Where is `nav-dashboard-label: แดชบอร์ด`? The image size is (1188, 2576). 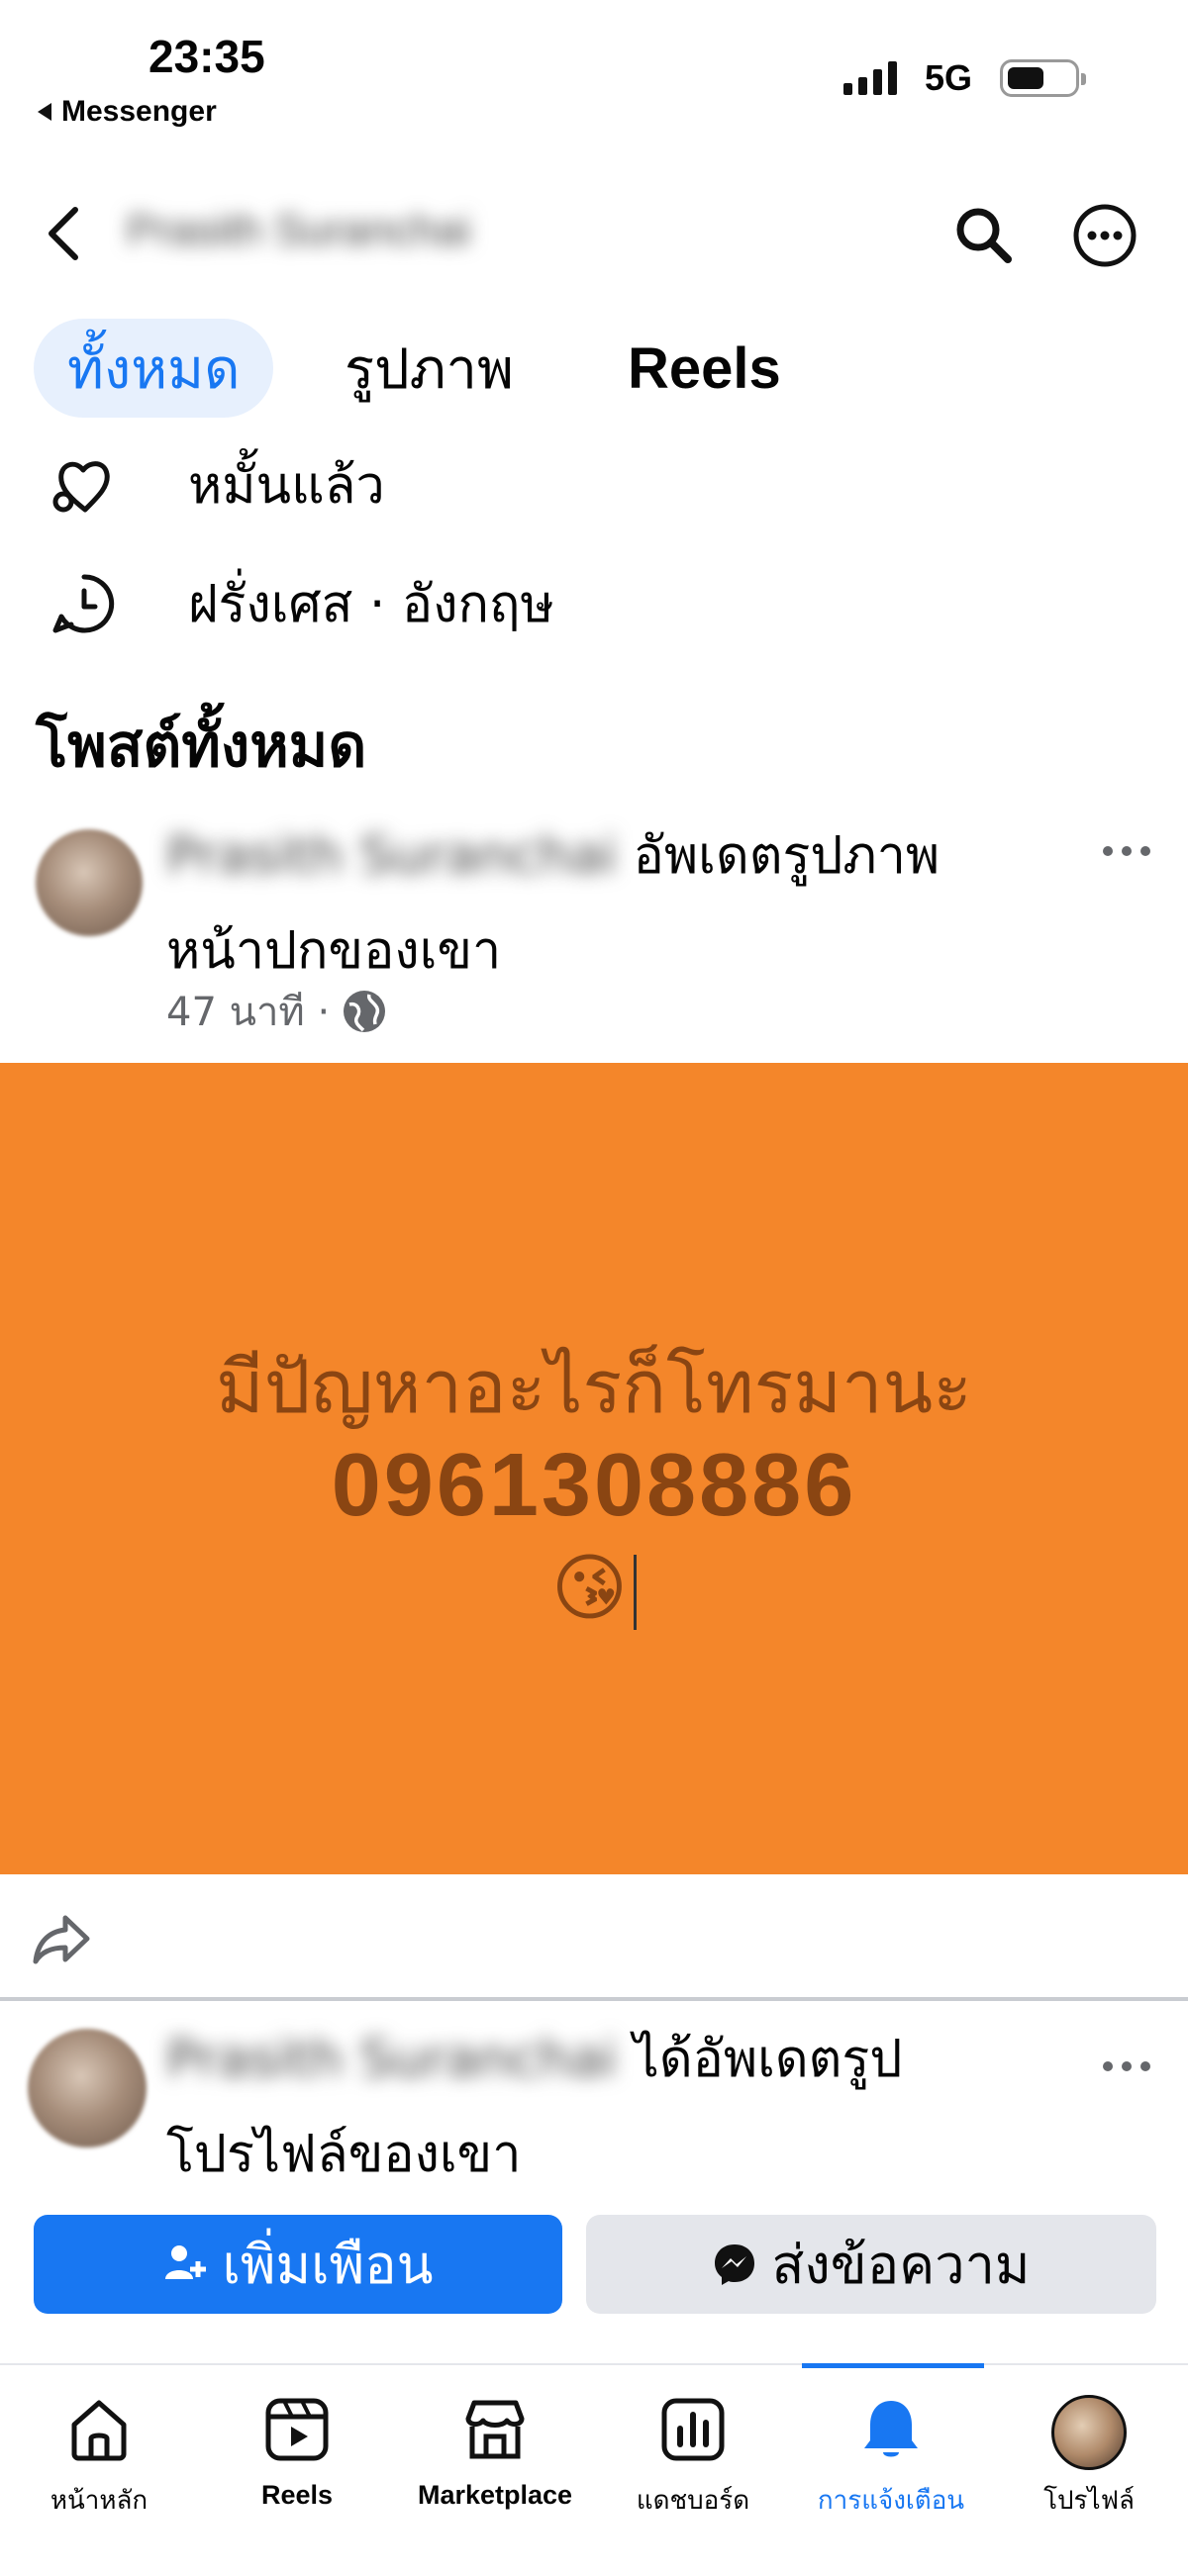
nav-dashboard-label: แดชบอร์ด is located at coordinates (693, 2501).